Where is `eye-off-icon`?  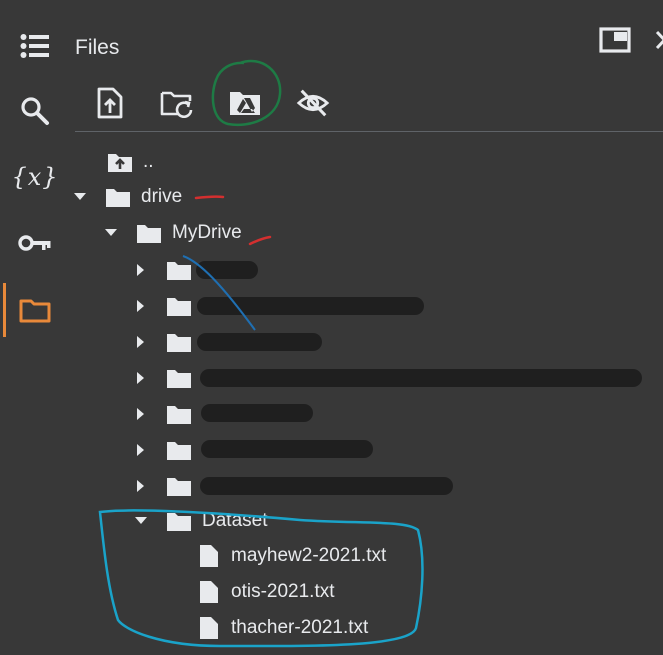 eye-off-icon is located at coordinates (313, 103).